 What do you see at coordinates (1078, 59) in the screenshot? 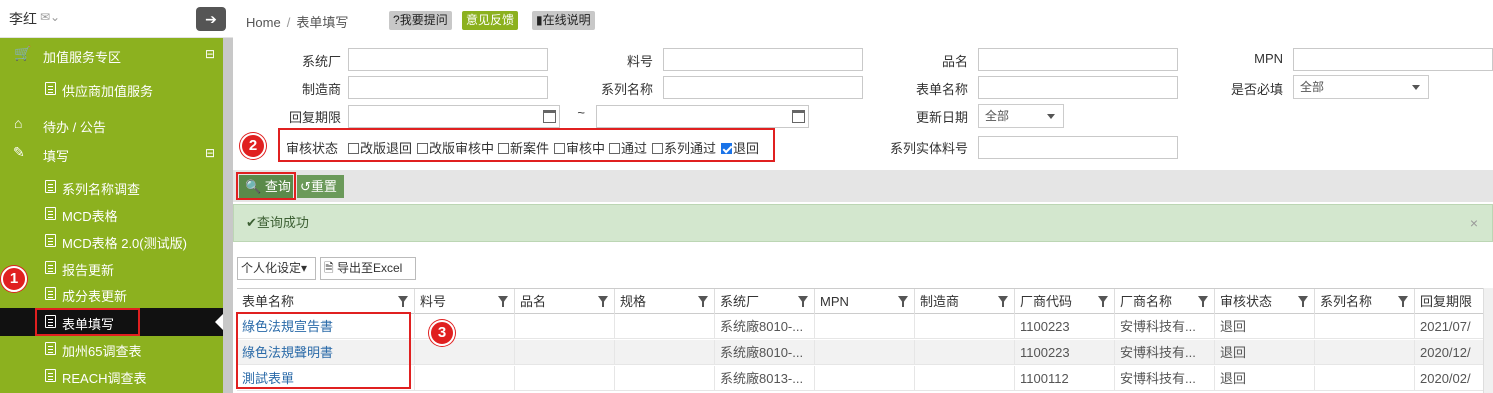
I see `product-name-input` at bounding box center [1078, 59].